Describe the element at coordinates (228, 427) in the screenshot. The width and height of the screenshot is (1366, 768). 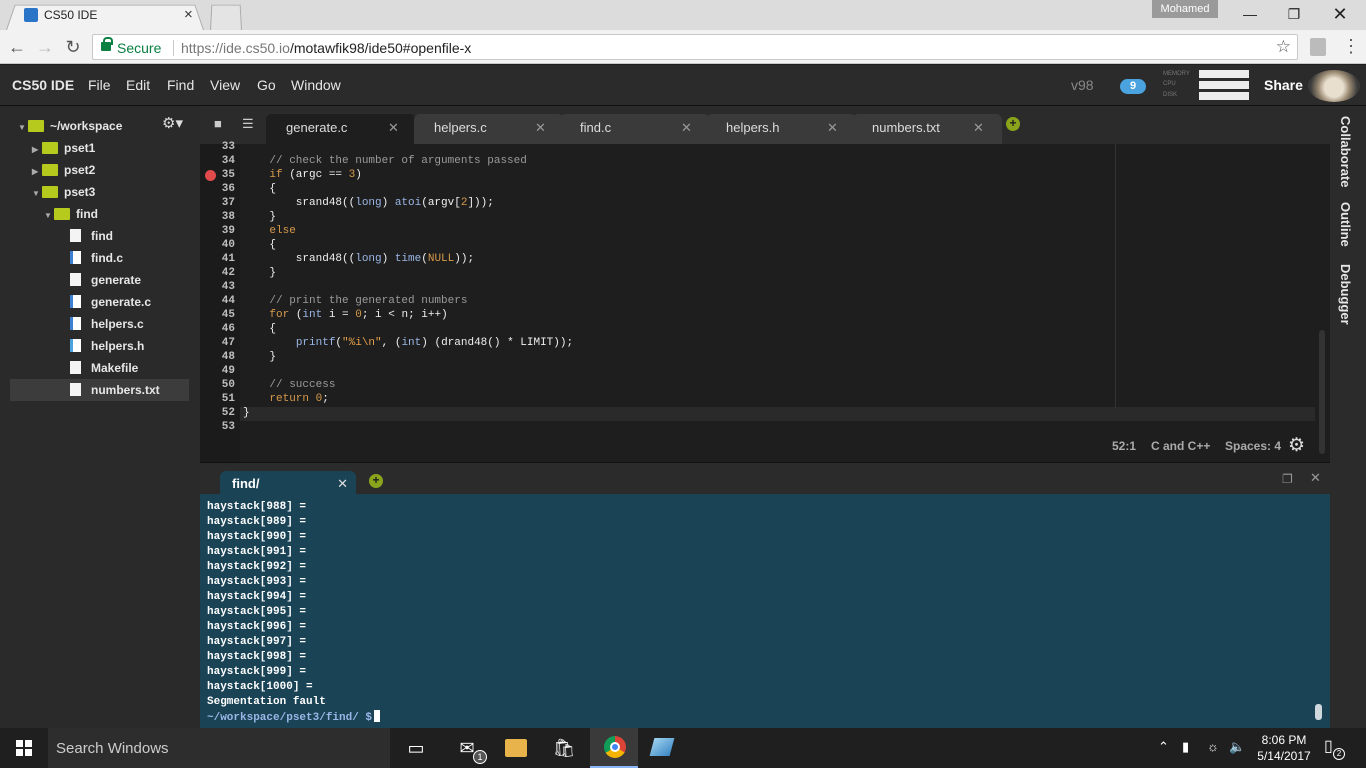
I see `line-number: 53` at that location.